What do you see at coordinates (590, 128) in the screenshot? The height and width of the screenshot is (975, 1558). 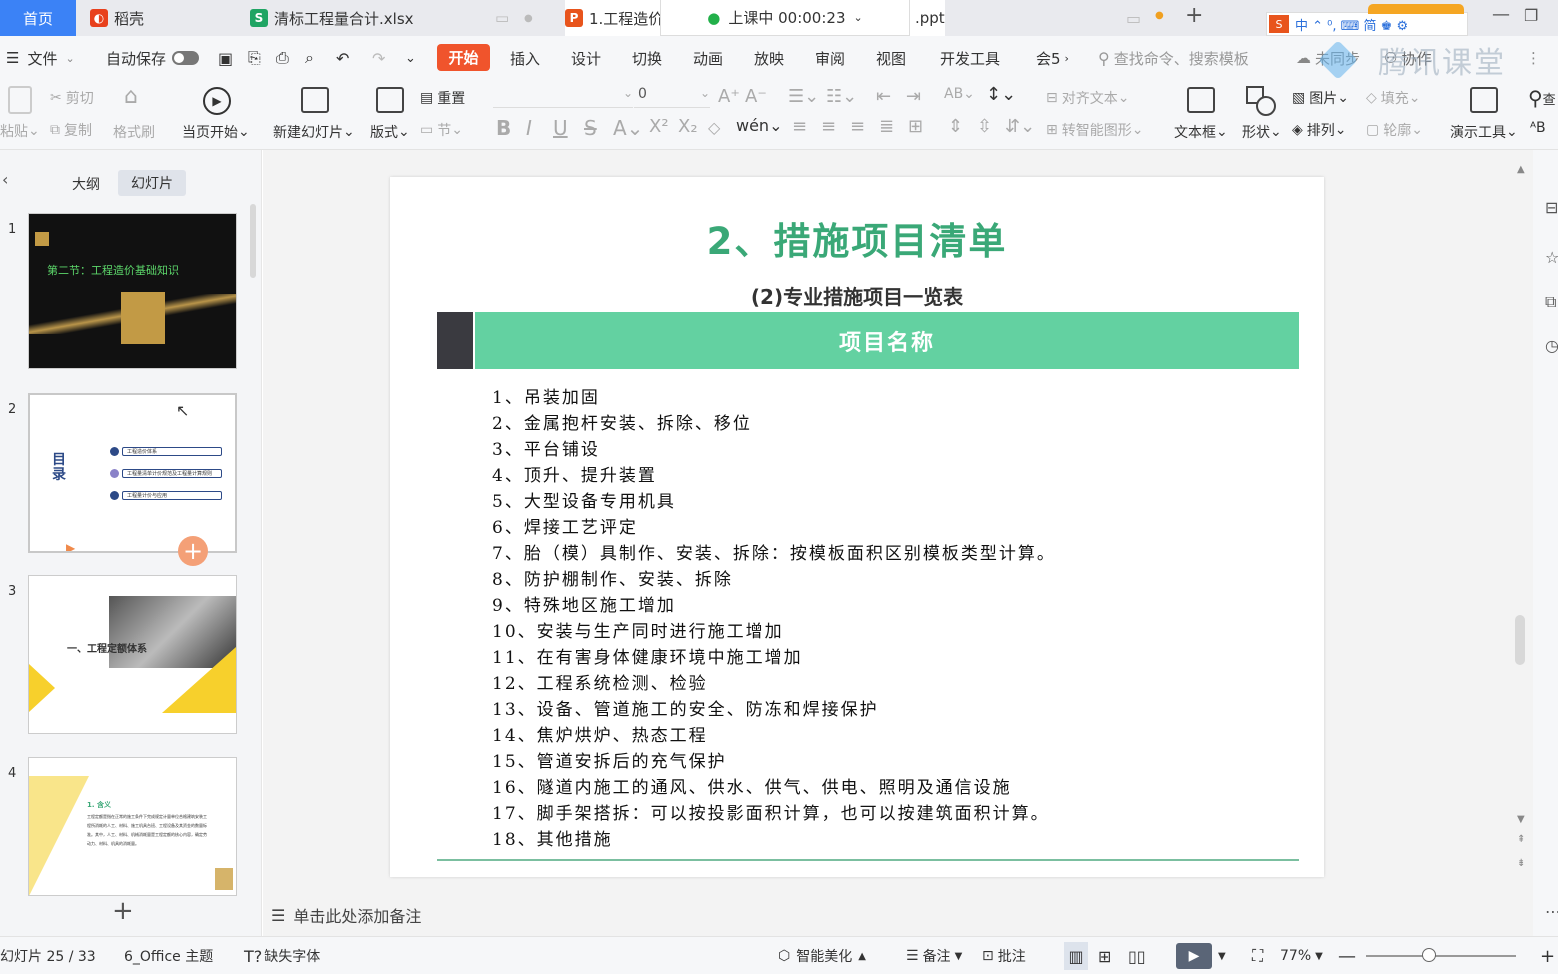 I see `strikethrough-icon: S` at bounding box center [590, 128].